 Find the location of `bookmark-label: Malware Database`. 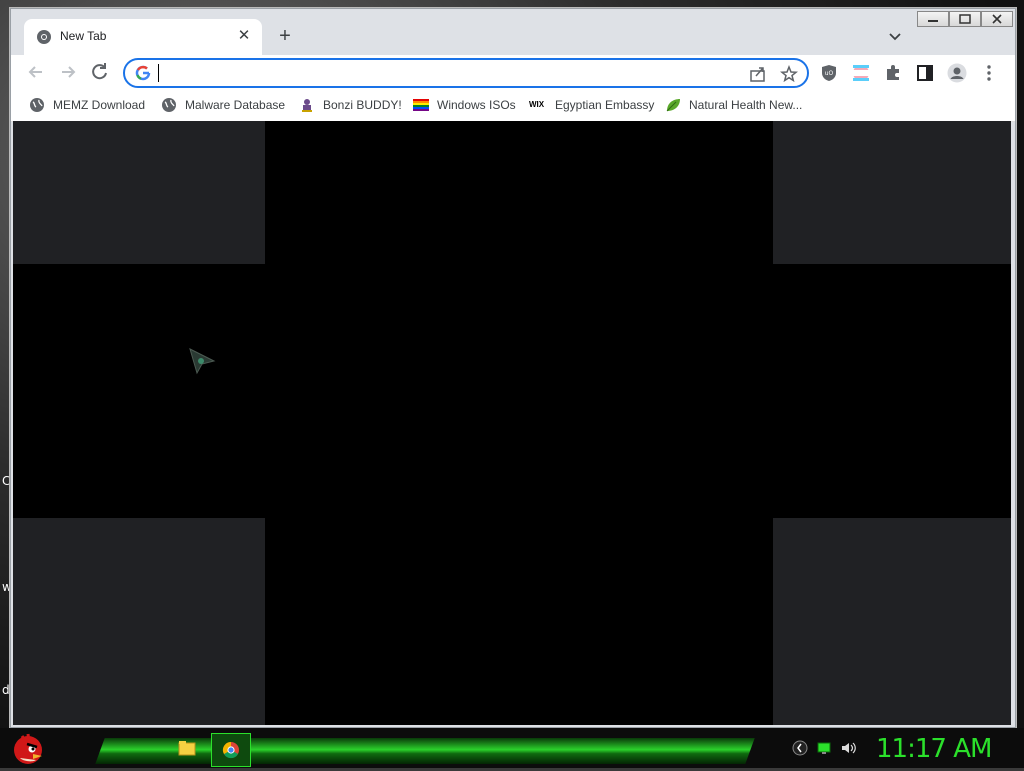

bookmark-label: Malware Database is located at coordinates (235, 105).